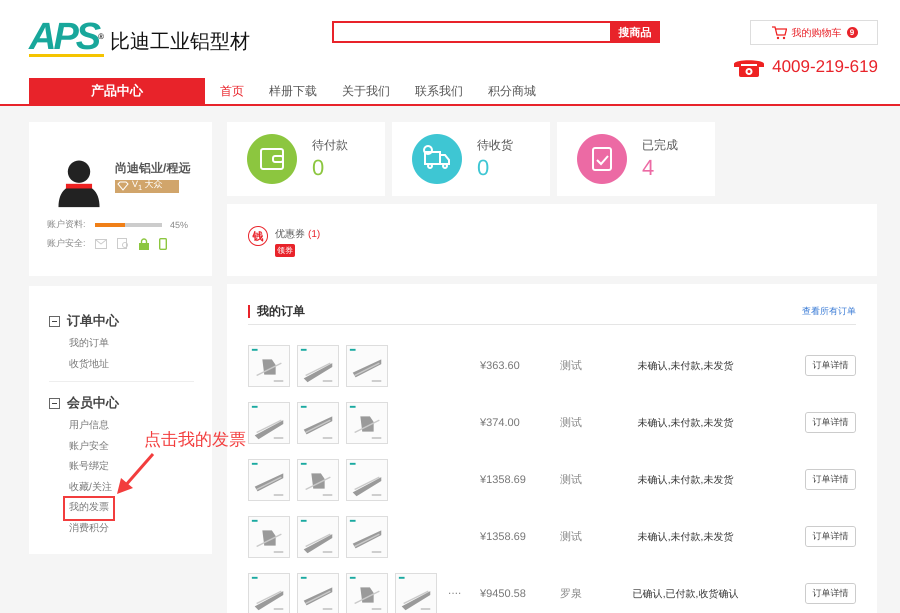 The height and width of the screenshot is (613, 900). Describe the element at coordinates (179, 225) in the screenshot. I see `progress-reading: 45%` at that location.